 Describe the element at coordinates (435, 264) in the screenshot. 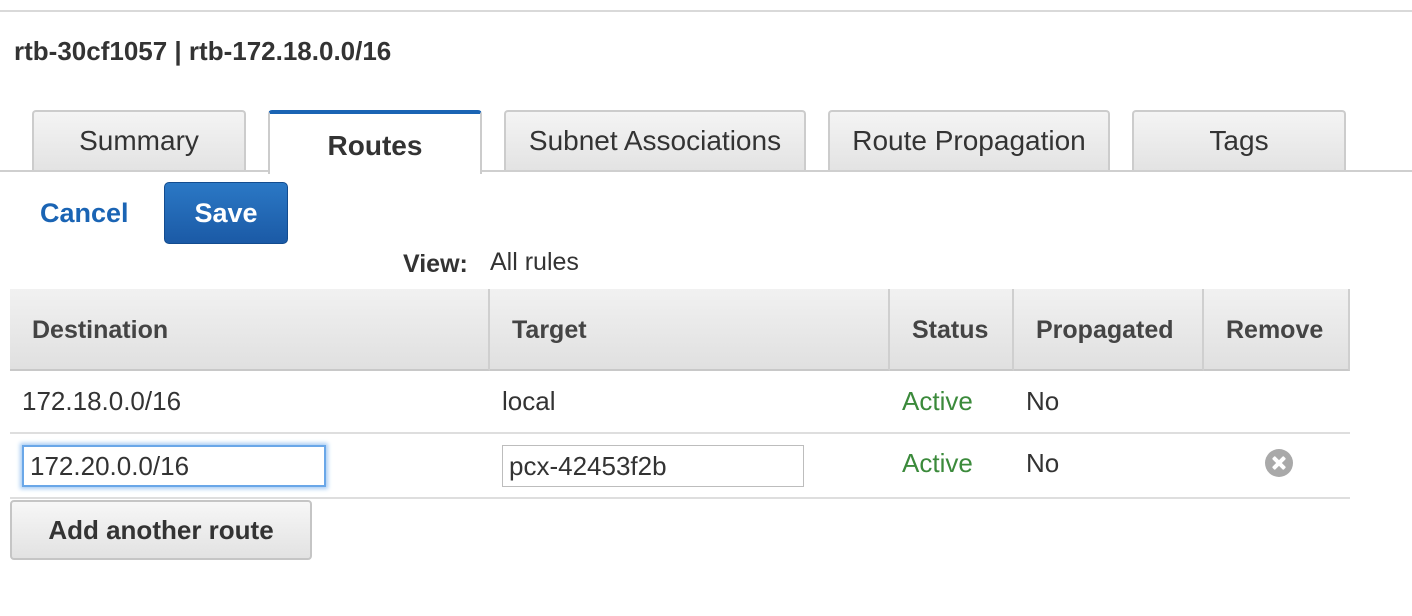

I see `view-label: View:` at that location.